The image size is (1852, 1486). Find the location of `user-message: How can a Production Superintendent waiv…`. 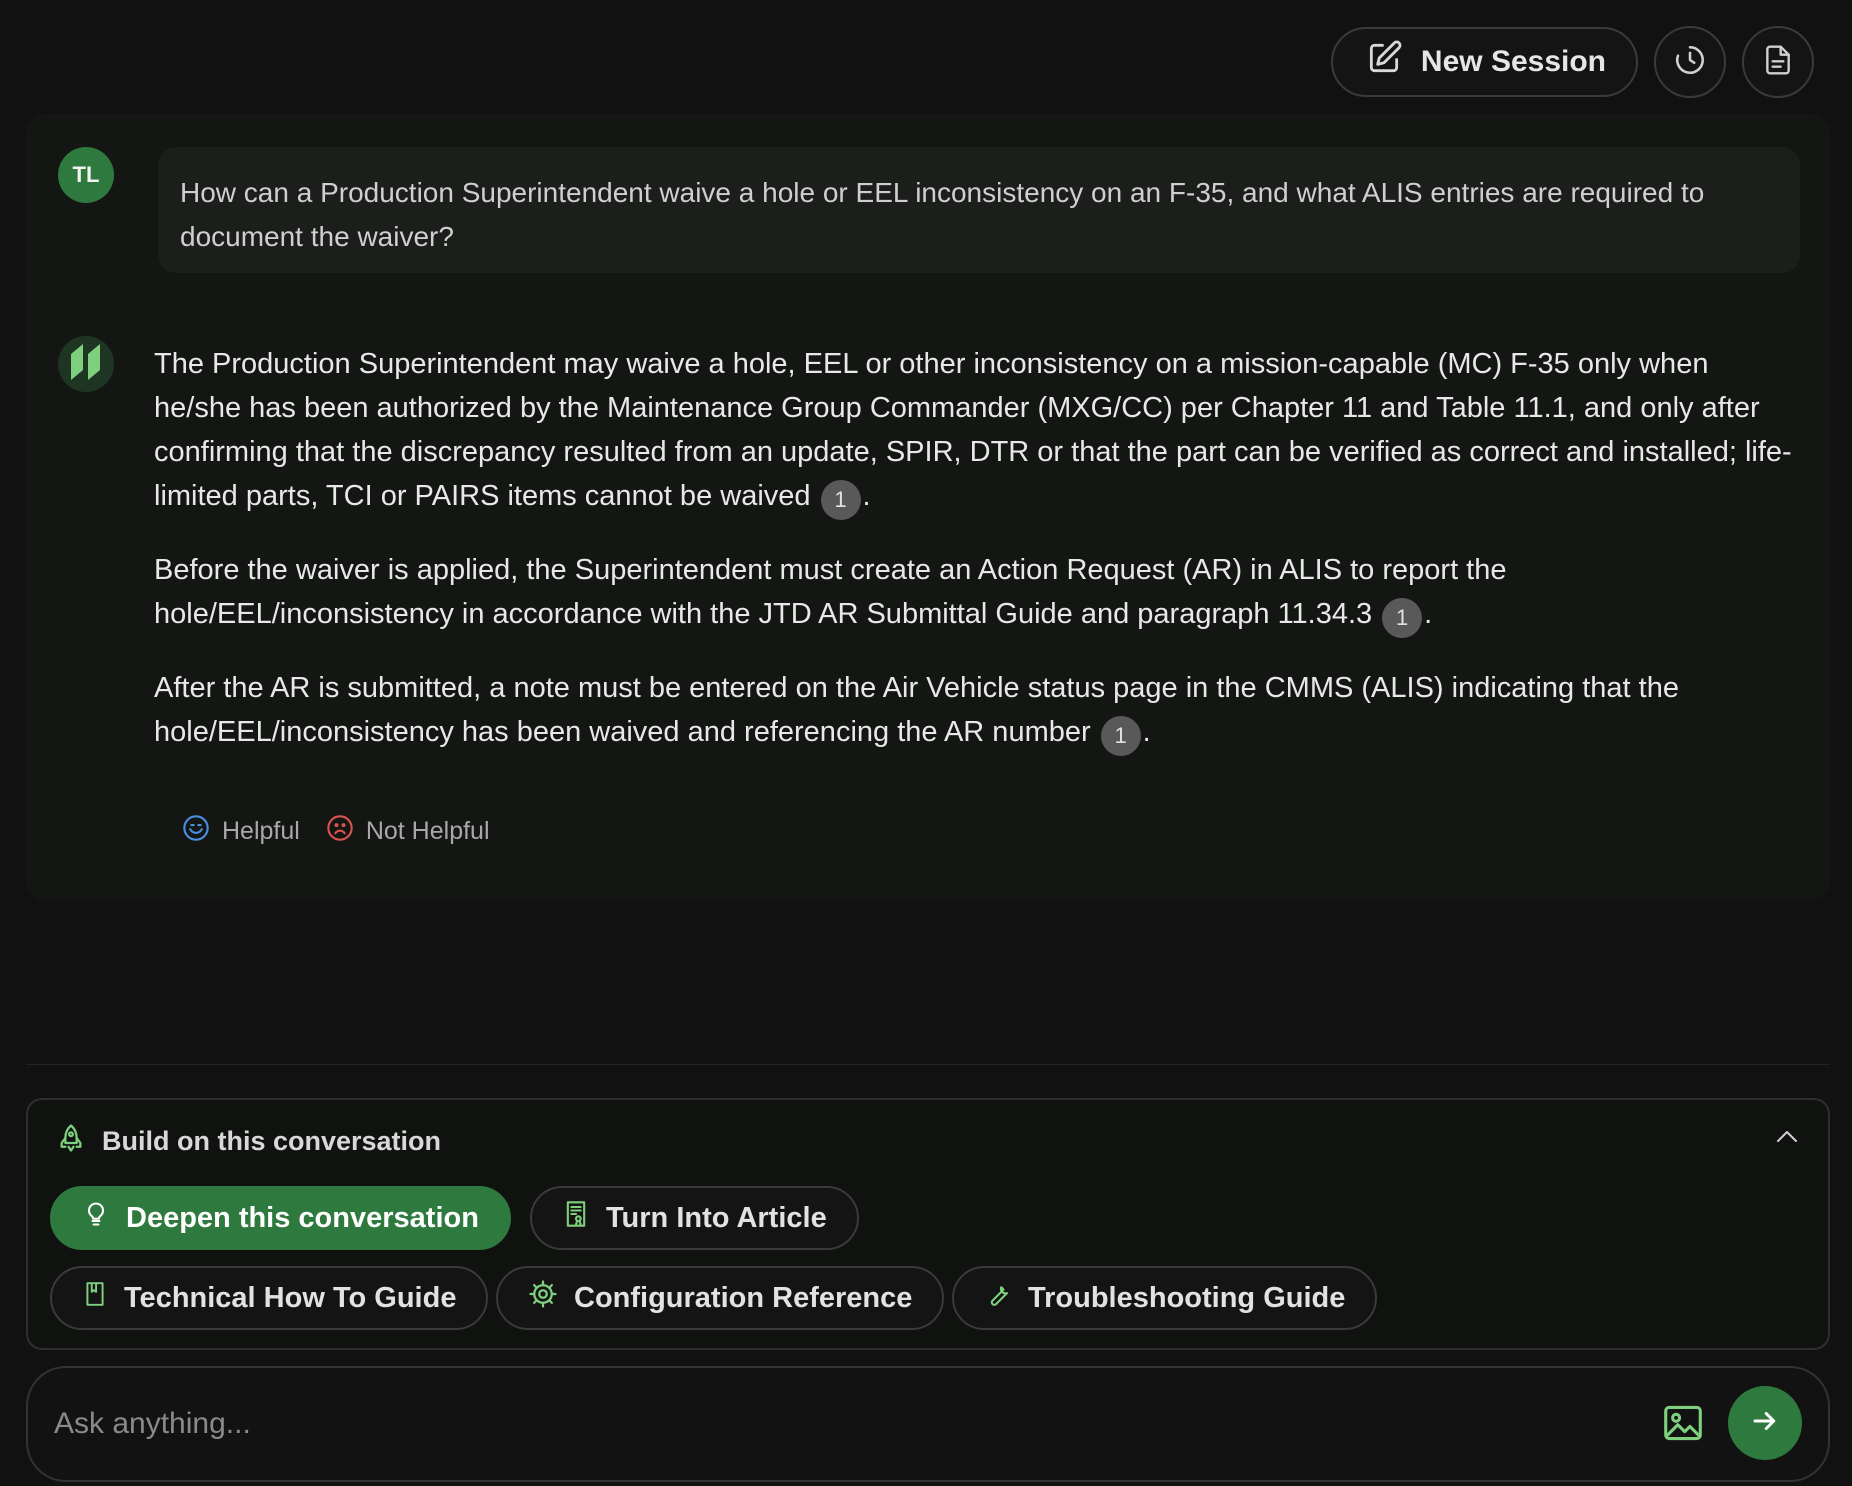

user-message: How can a Production Superintendent waiv… is located at coordinates (979, 210).